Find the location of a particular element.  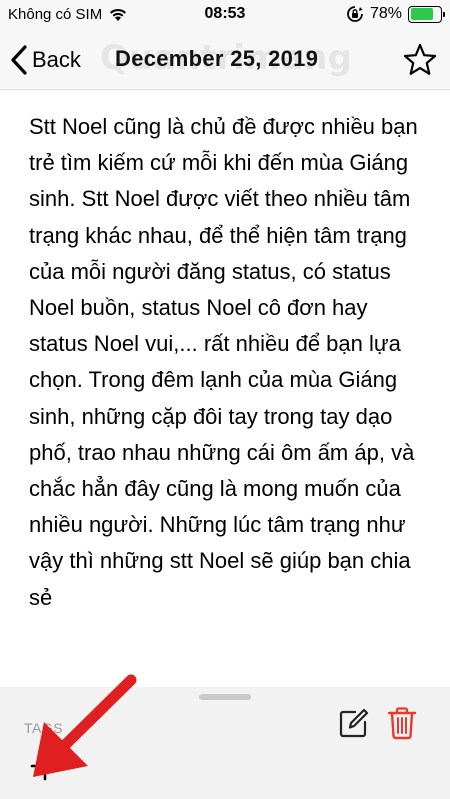

bottom-sheet: TAGS is located at coordinates (225, 743).